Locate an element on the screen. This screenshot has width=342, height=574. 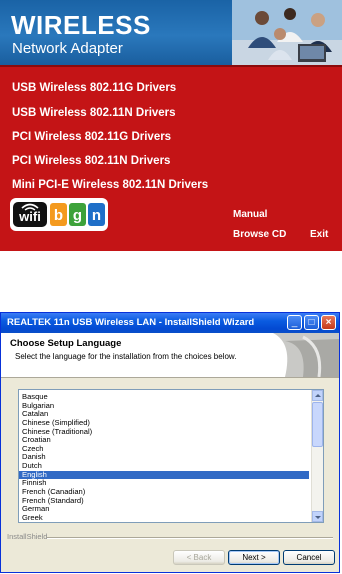
svg-text: b is located at coordinates (58, 215).